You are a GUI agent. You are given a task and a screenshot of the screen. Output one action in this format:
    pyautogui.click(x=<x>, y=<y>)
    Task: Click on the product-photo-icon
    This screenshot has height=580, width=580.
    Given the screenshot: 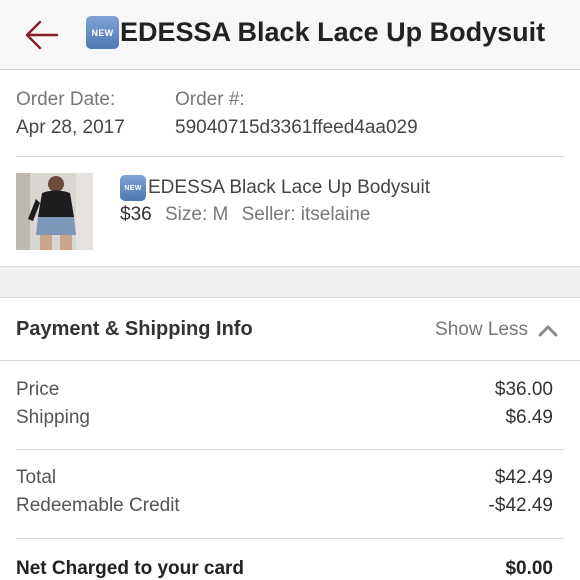 What is the action you would take?
    pyautogui.click(x=54, y=211)
    